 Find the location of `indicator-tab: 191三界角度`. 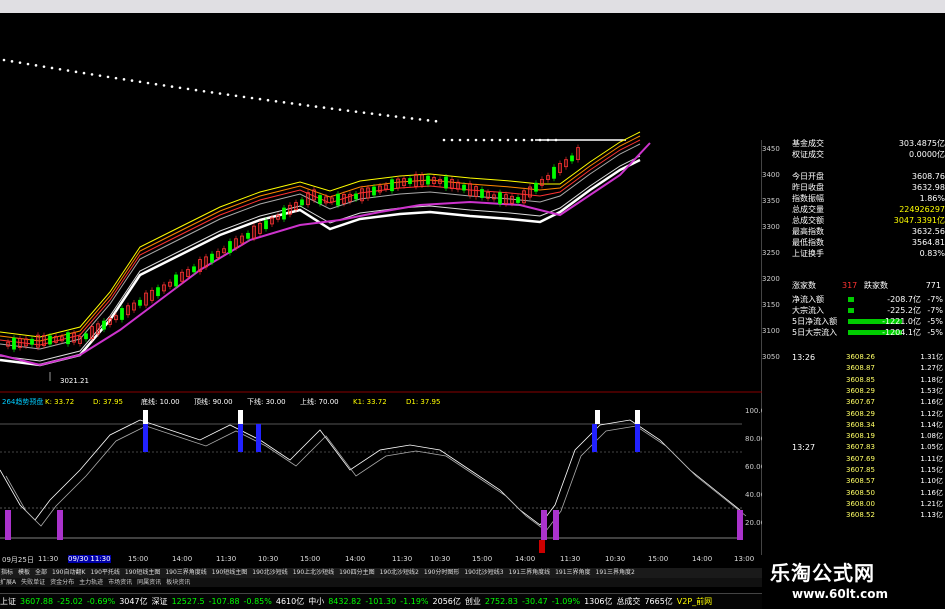

indicator-tab: 191三界角度 is located at coordinates (572, 572).